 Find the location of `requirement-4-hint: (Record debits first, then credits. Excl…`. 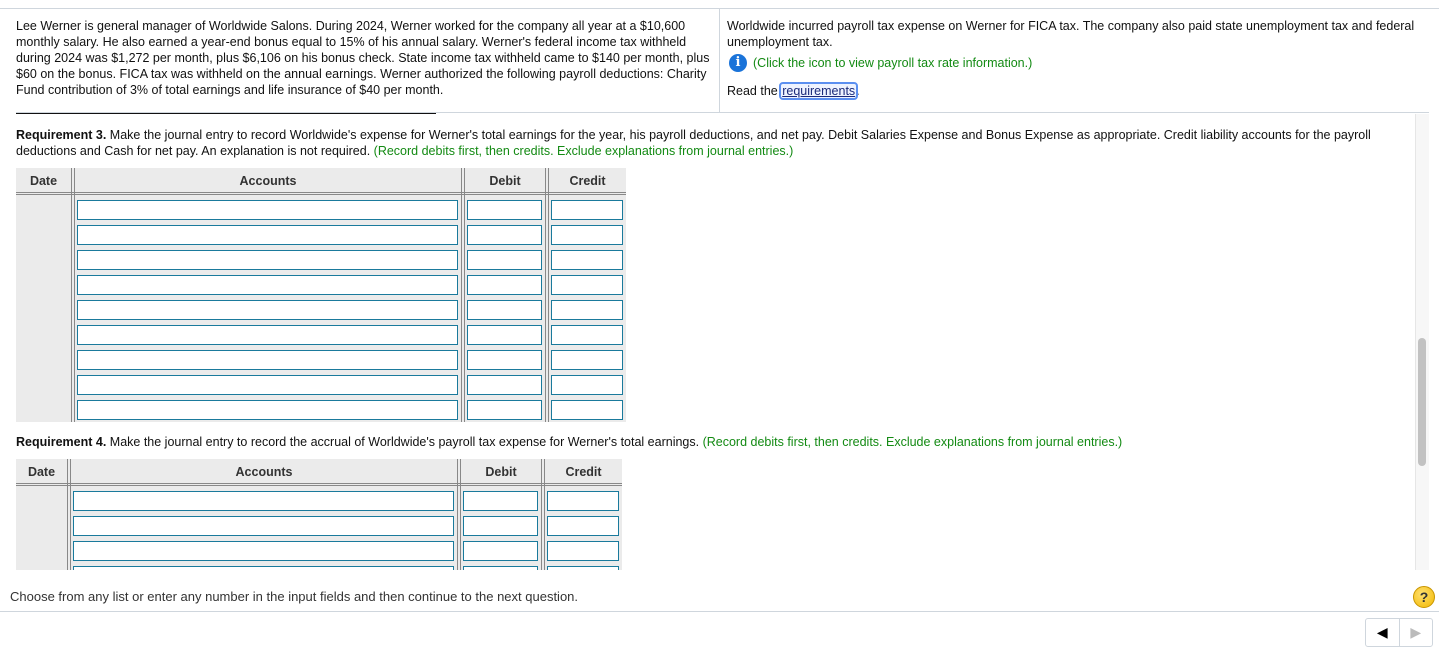

requirement-4-hint: (Record debits first, then credits. Excl… is located at coordinates (912, 442).